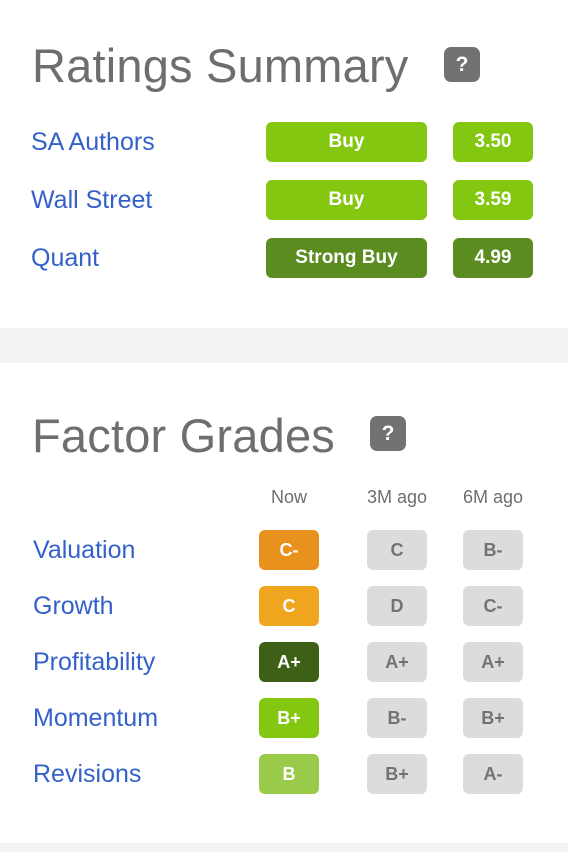 The image size is (568, 852). Describe the element at coordinates (493, 497) in the screenshot. I see `column-header-6m-ago: 6M ago` at that location.